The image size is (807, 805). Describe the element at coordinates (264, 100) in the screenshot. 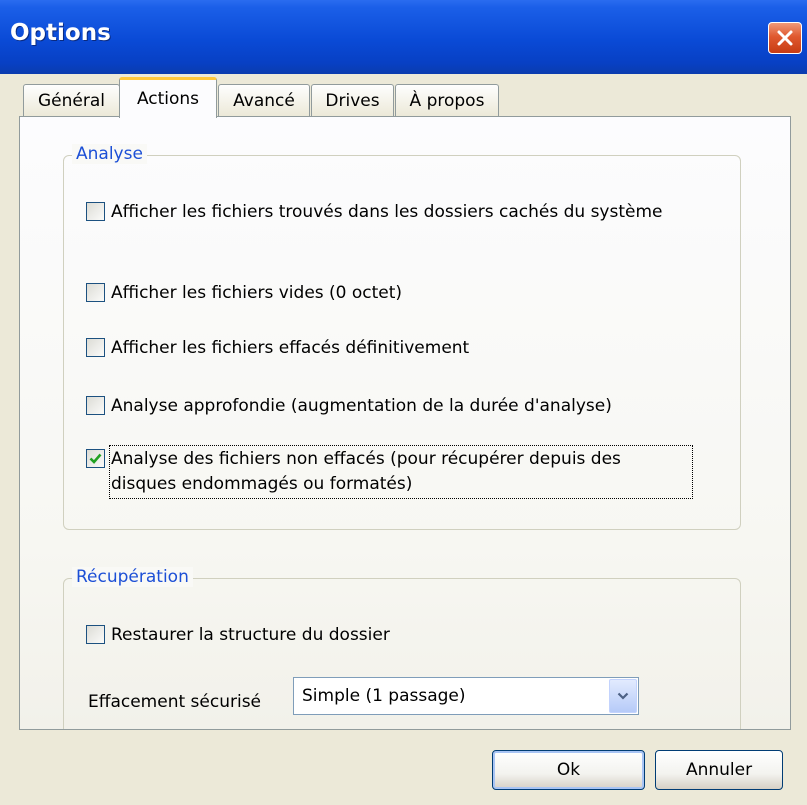

I see `tab-advanced: Avancé` at that location.